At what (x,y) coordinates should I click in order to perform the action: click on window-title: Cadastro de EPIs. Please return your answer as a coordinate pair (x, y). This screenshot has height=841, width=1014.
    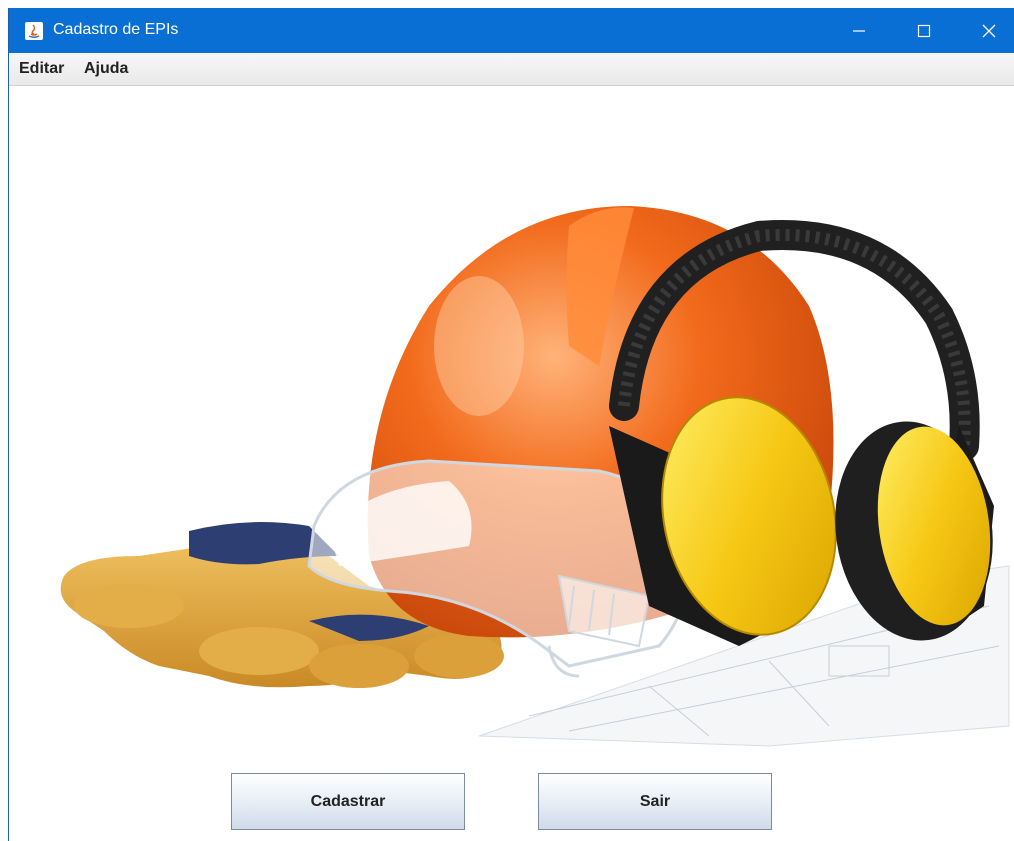
    Looking at the image, I should click on (116, 29).